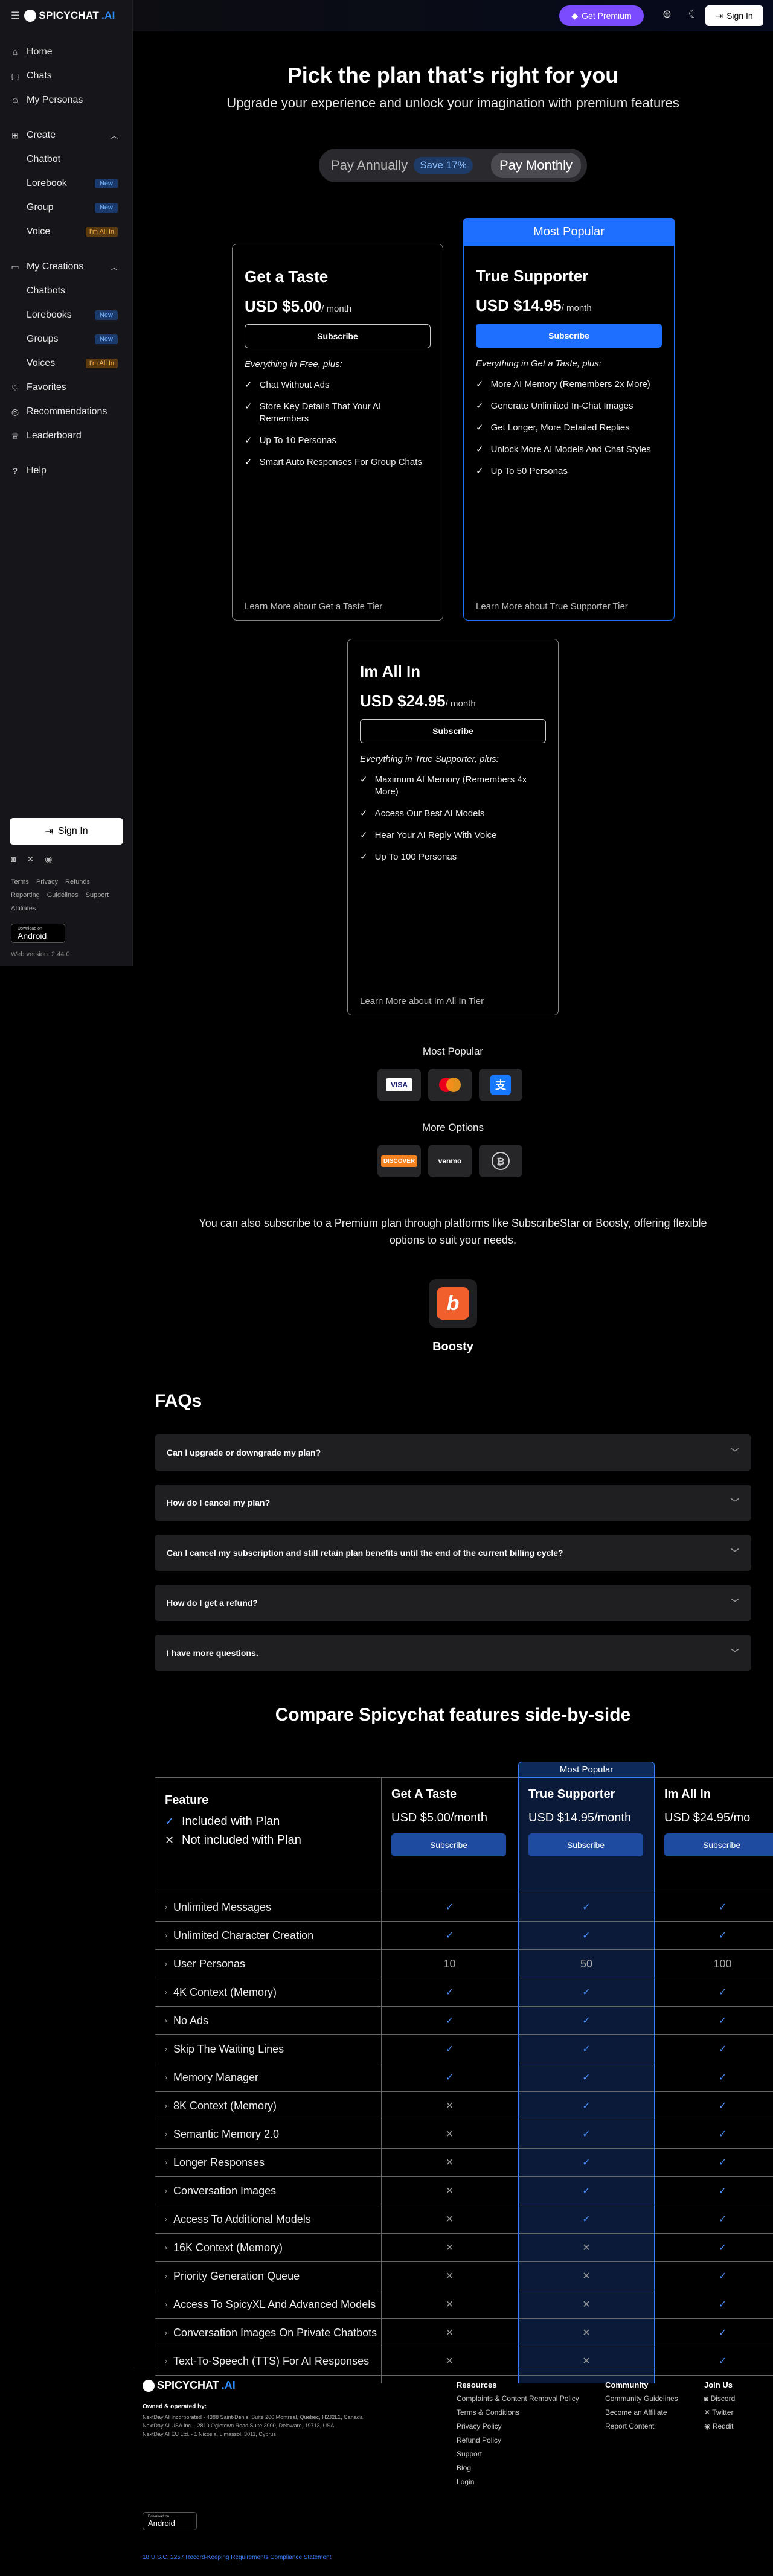  Describe the element at coordinates (66, 183) in the screenshot. I see `sidebar-item-lorebook: Lorebook New` at that location.